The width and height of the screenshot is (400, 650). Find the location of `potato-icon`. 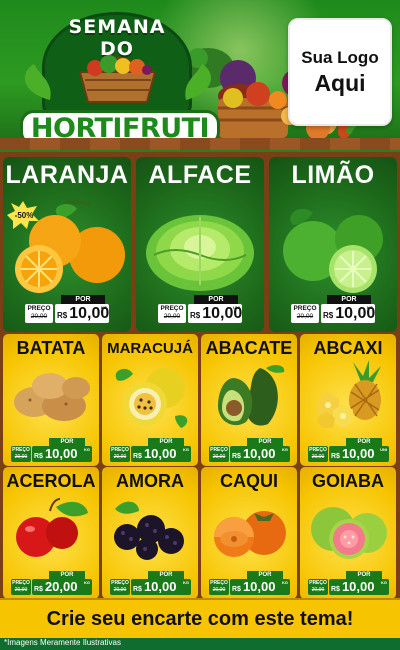

potato-icon is located at coordinates (52, 397).